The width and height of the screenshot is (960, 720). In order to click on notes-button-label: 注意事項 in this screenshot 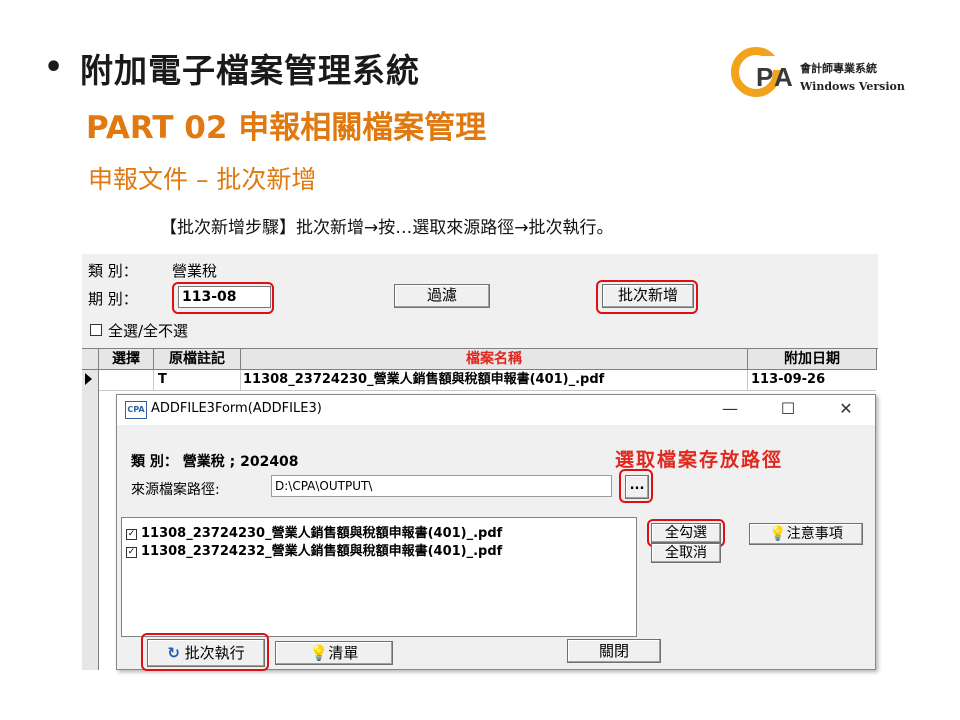, I will do `click(814, 534)`.